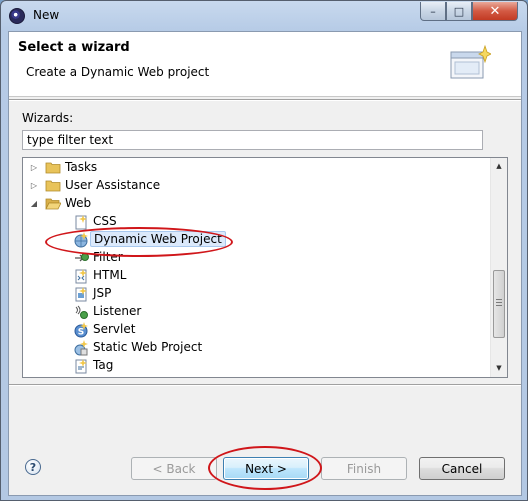 This screenshot has width=528, height=501. What do you see at coordinates (462, 468) in the screenshot?
I see `cancel-button: Cancel` at bounding box center [462, 468].